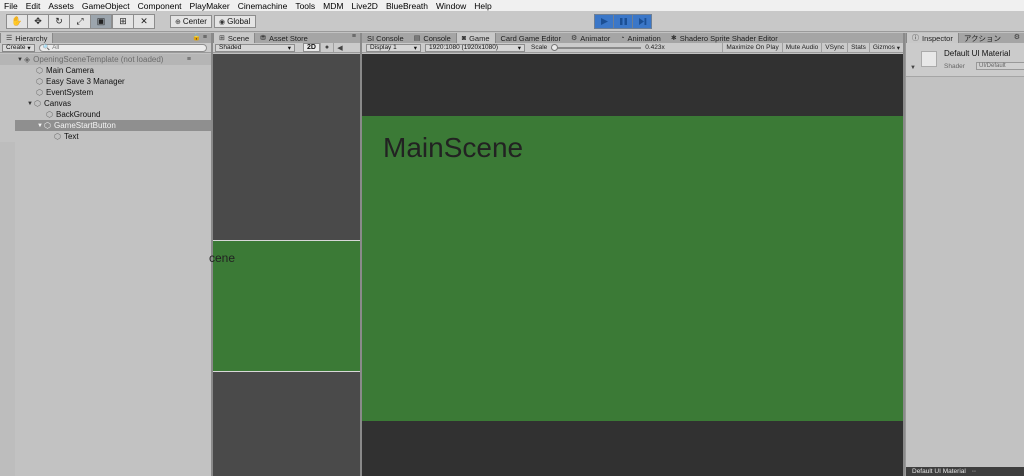 The image size is (1024, 476). What do you see at coordinates (858, 47) in the screenshot?
I see `stats-button: Stats` at bounding box center [858, 47].